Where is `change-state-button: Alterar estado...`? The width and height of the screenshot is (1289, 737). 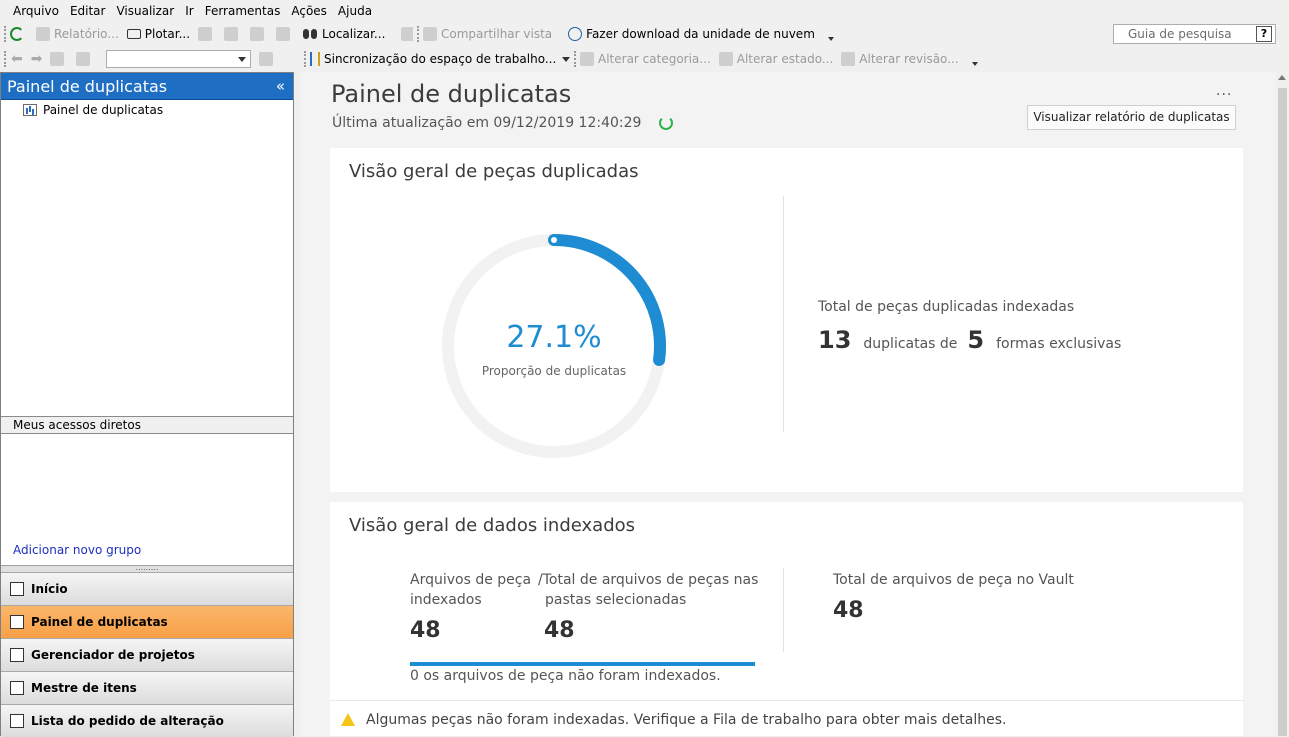 change-state-button: Alterar estado... is located at coordinates (776, 59).